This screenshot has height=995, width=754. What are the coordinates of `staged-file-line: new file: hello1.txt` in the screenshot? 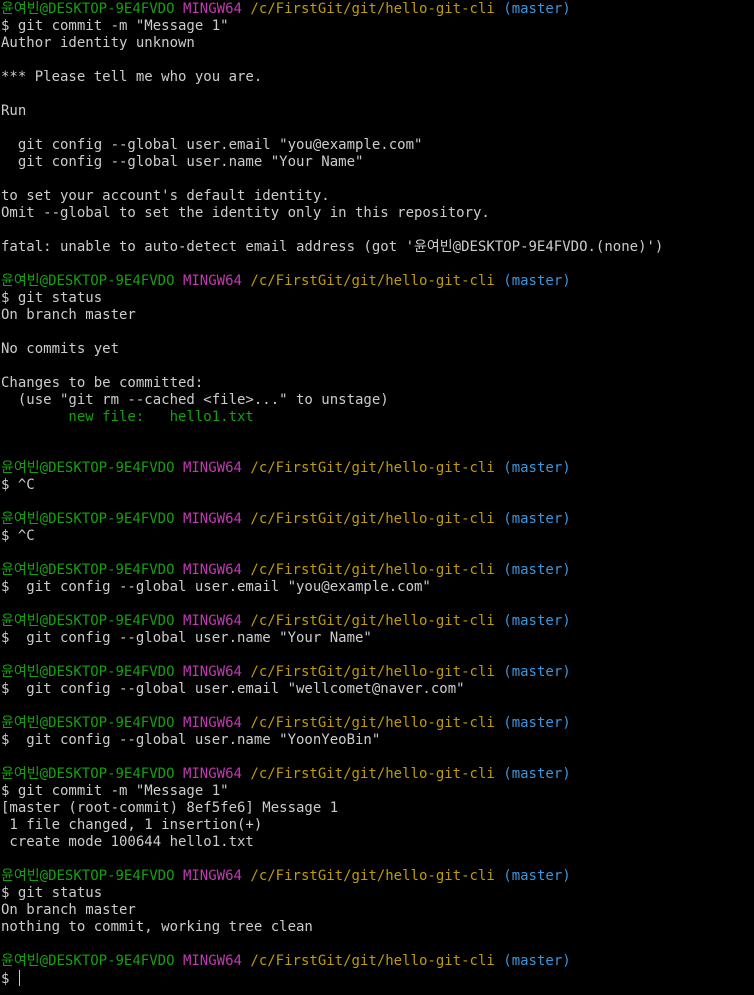 It's located at (377, 417).